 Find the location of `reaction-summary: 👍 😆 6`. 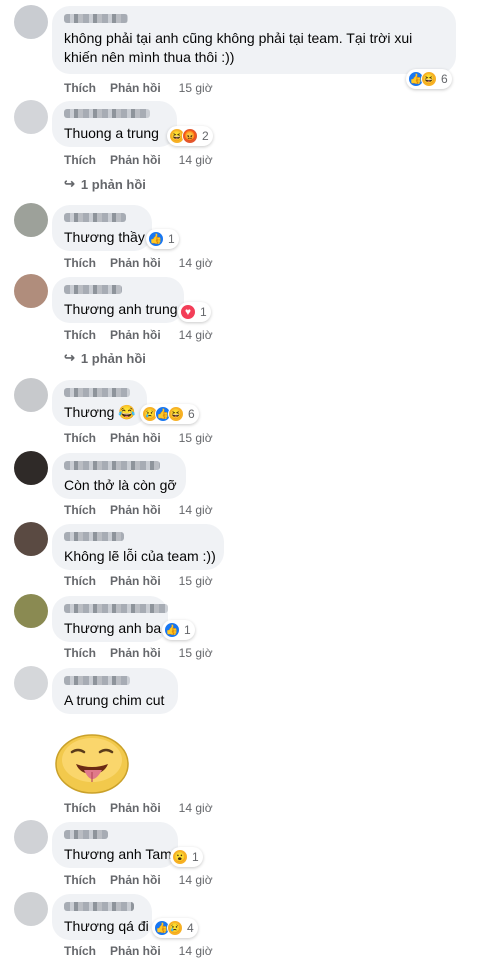

reaction-summary: 👍 😆 6 is located at coordinates (429, 79).